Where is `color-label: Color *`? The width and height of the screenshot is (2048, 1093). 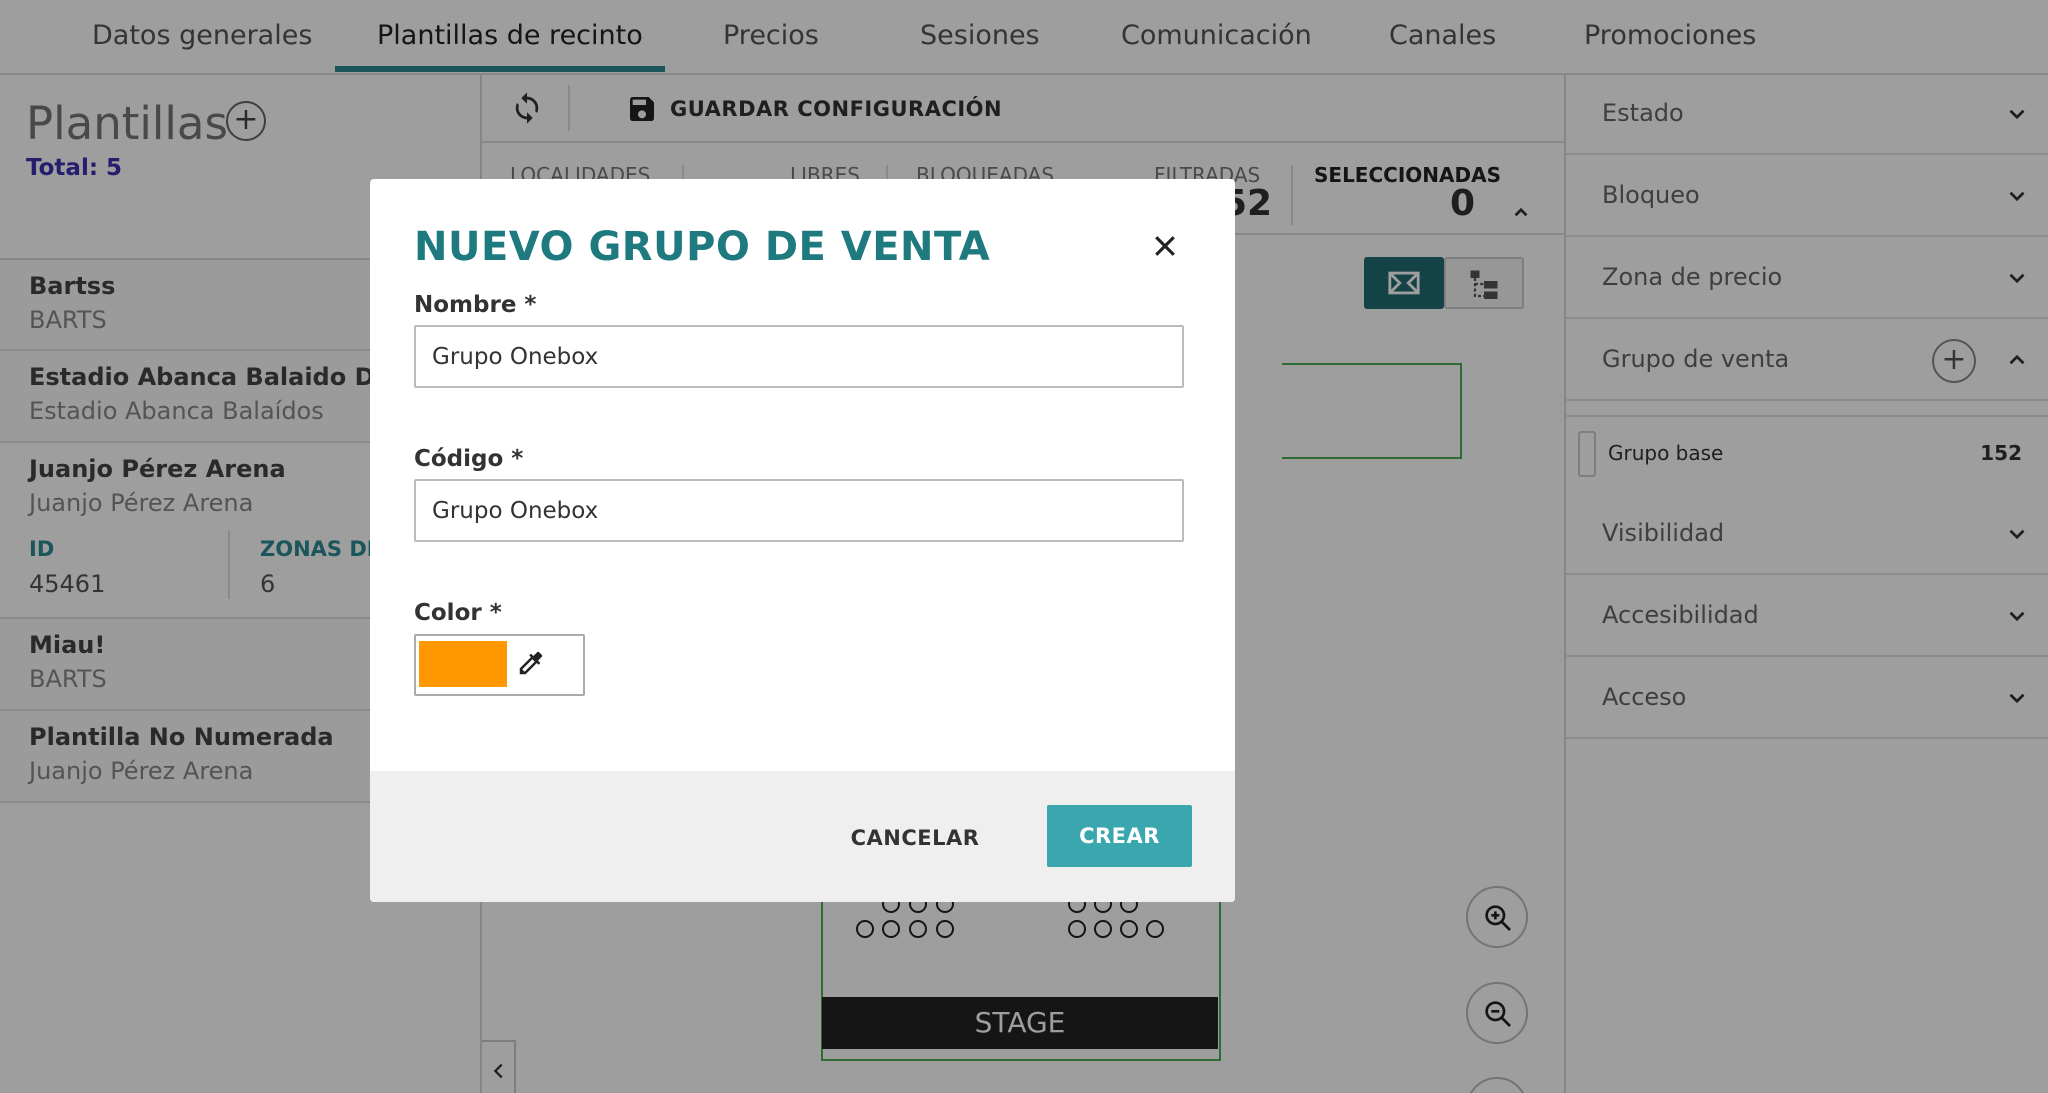
color-label: Color * is located at coordinates (458, 613).